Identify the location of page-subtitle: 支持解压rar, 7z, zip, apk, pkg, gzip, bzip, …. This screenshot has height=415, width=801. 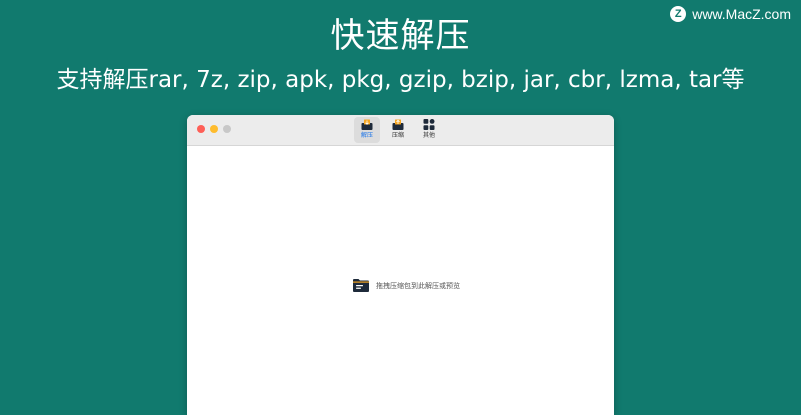
(400, 80).